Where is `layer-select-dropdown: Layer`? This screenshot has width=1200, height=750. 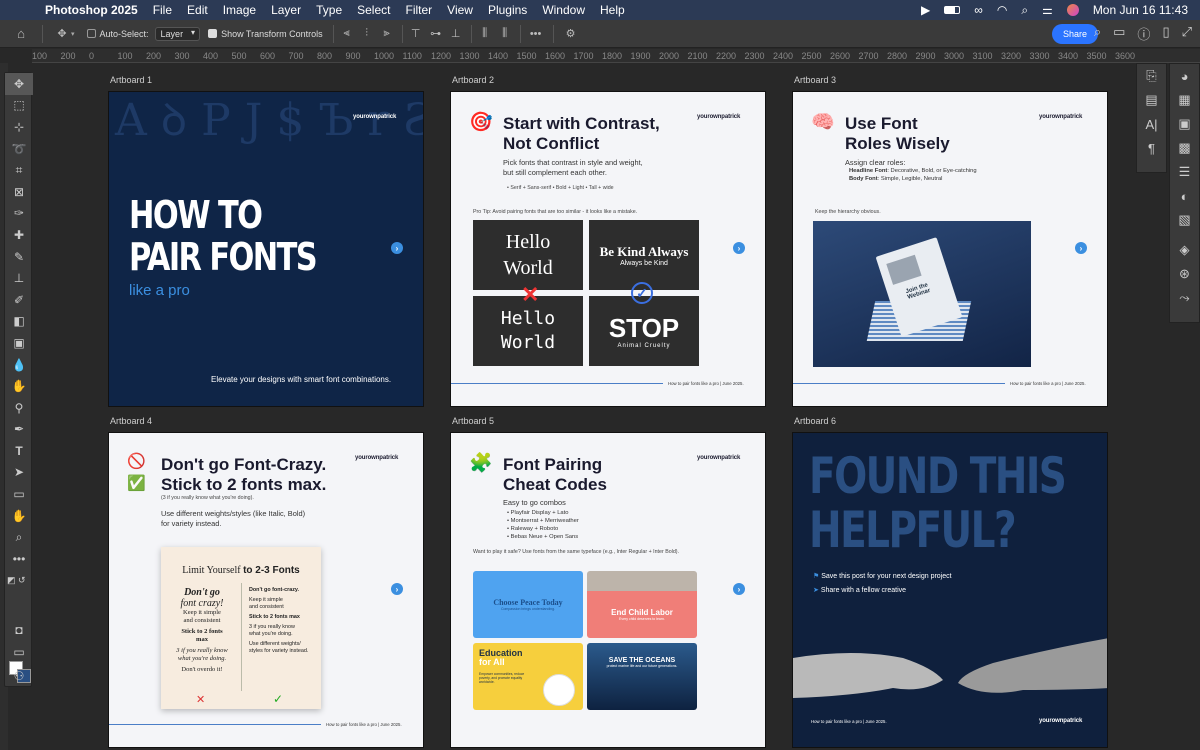 layer-select-dropdown: Layer is located at coordinates (177, 33).